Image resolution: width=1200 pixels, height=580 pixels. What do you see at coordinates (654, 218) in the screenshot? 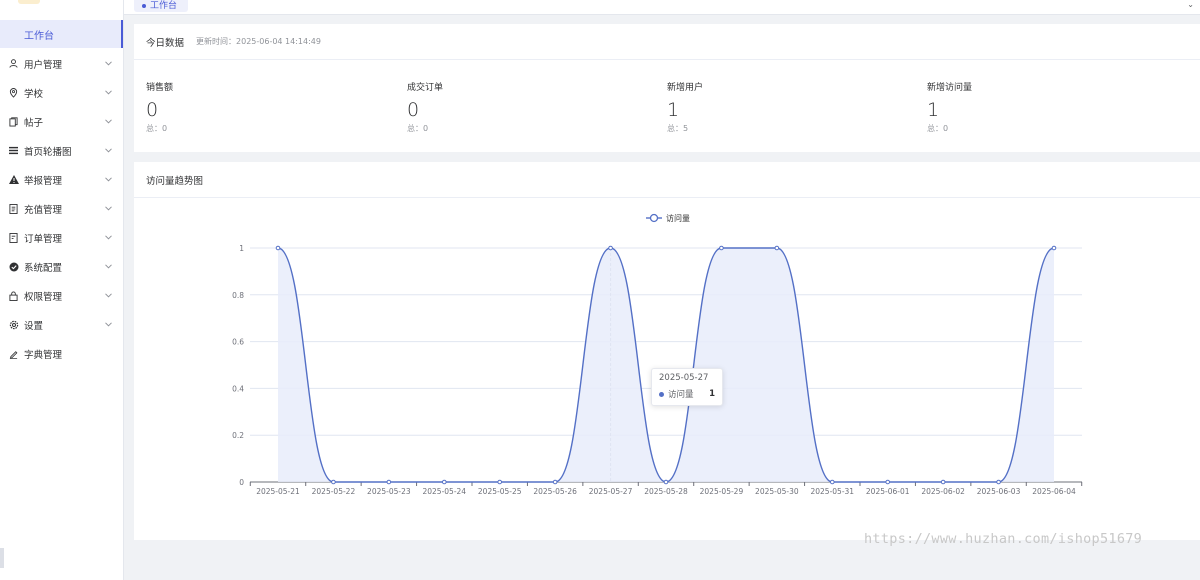
I see `legend-marker-icon` at bounding box center [654, 218].